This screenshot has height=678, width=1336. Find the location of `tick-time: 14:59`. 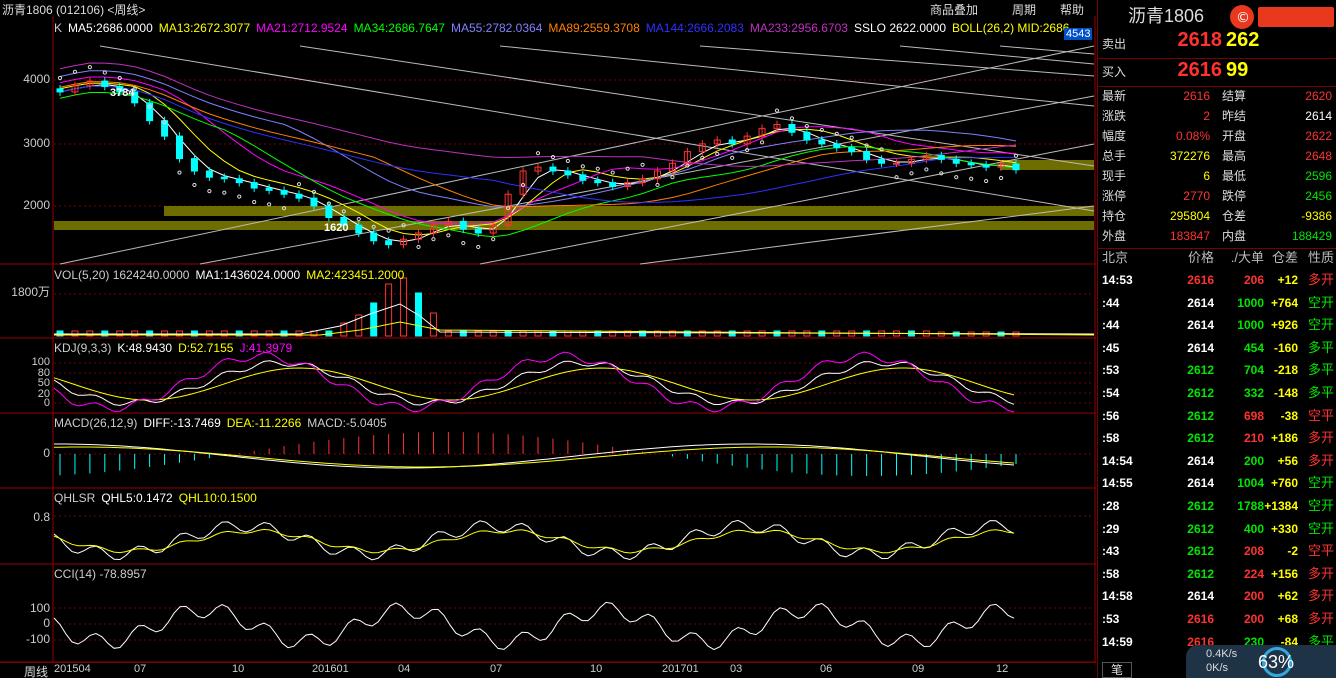

tick-time: 14:59 is located at coordinates (1117, 641).